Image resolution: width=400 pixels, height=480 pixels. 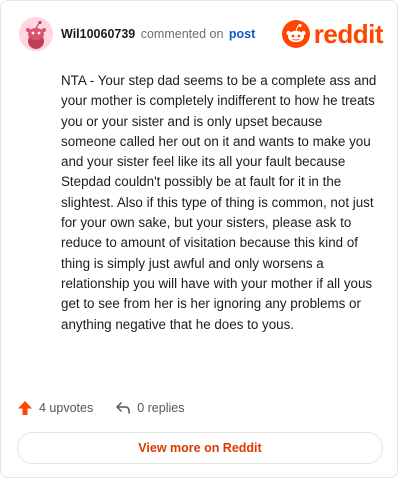 What do you see at coordinates (66, 408) in the screenshot?
I see `upvote-count: 4 upvotes` at bounding box center [66, 408].